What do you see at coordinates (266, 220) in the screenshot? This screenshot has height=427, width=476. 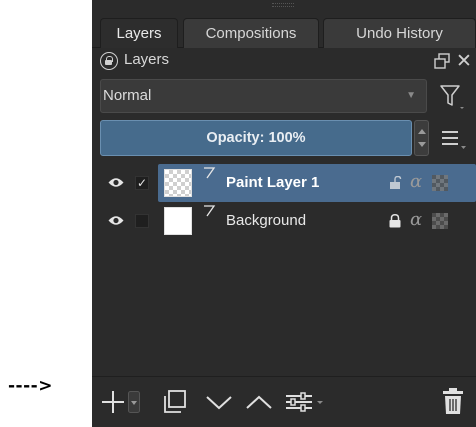 I see `layer-name: Background` at bounding box center [266, 220].